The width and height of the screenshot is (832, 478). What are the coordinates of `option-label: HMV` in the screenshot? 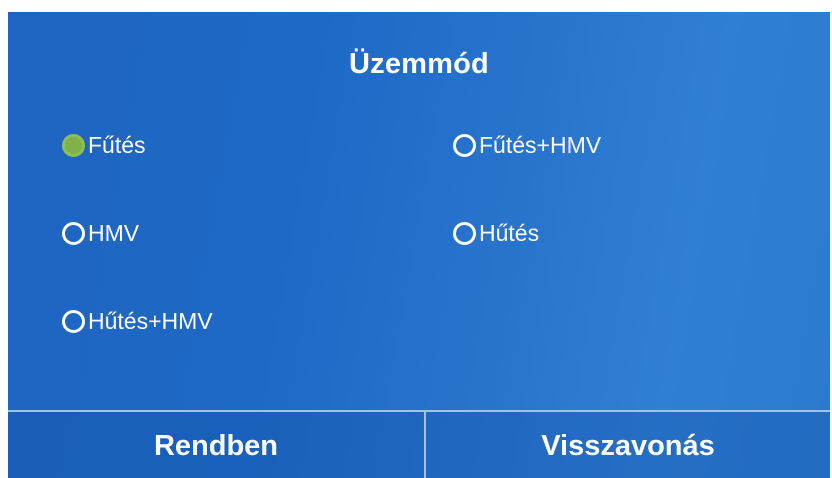 It's located at (114, 233).